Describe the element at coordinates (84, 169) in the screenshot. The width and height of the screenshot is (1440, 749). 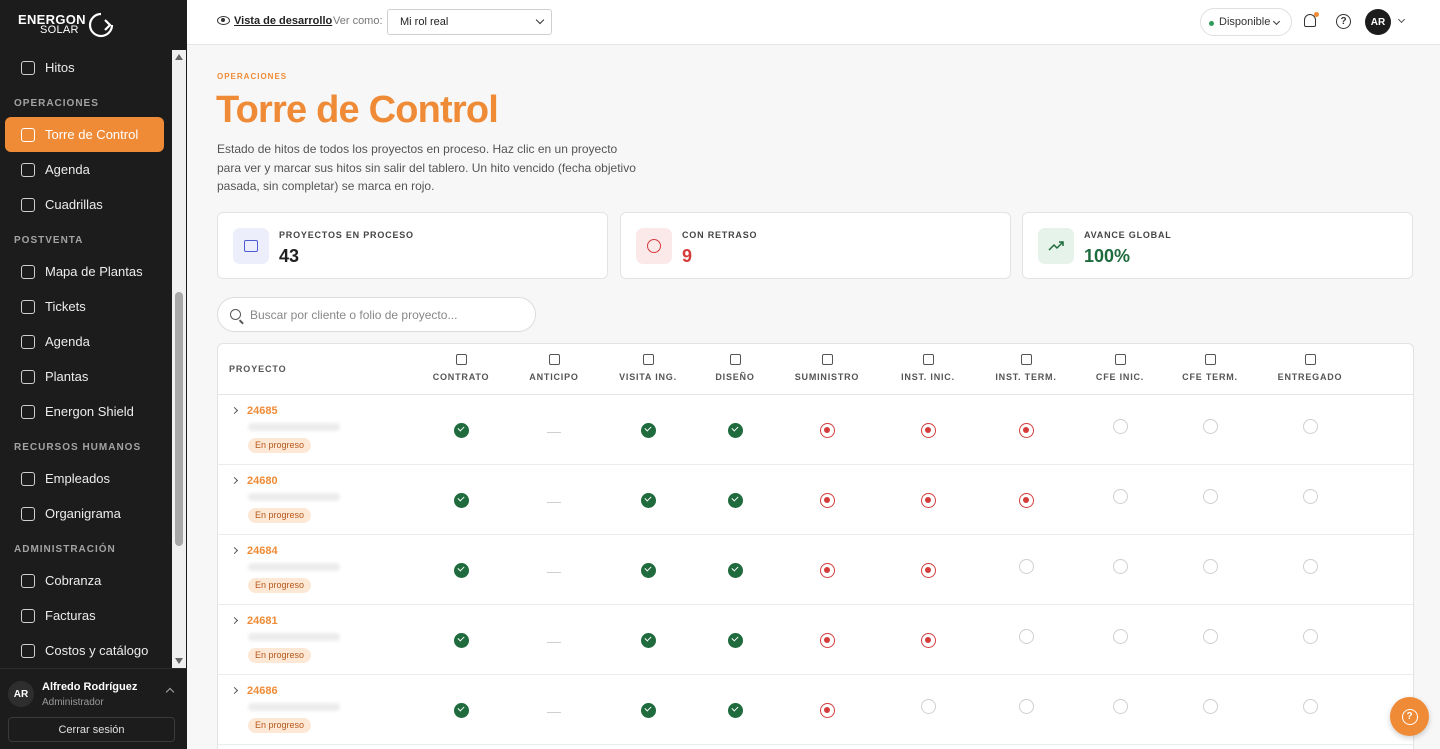
I see `sidebar-item-agenda: Agenda` at that location.